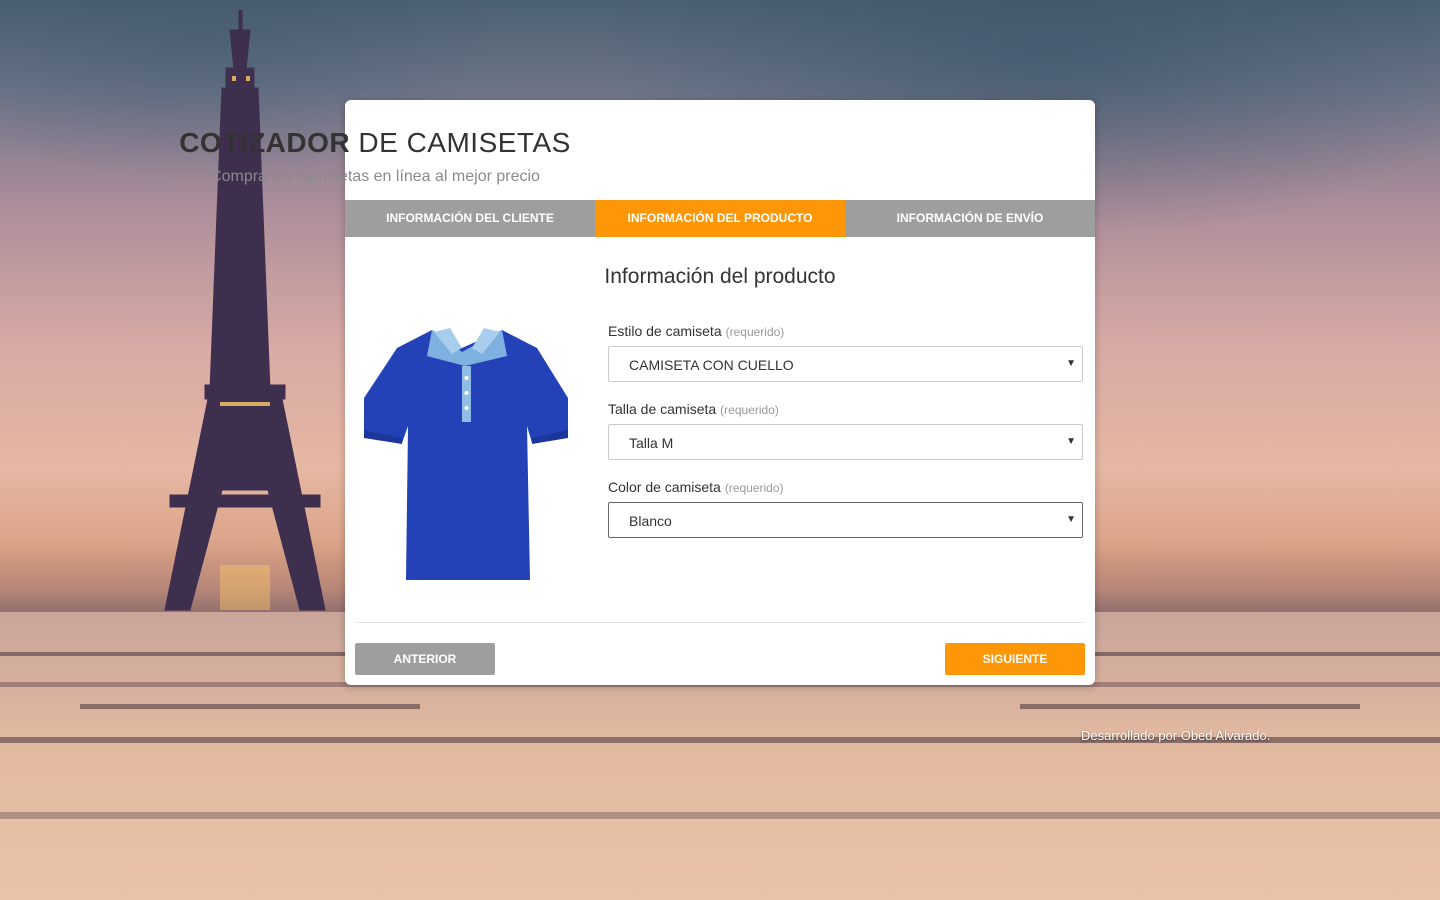 The height and width of the screenshot is (900, 1440). Describe the element at coordinates (470, 218) in the screenshot. I see `tab-client-info: INFORMACIÓN DEL CLIENTE` at that location.